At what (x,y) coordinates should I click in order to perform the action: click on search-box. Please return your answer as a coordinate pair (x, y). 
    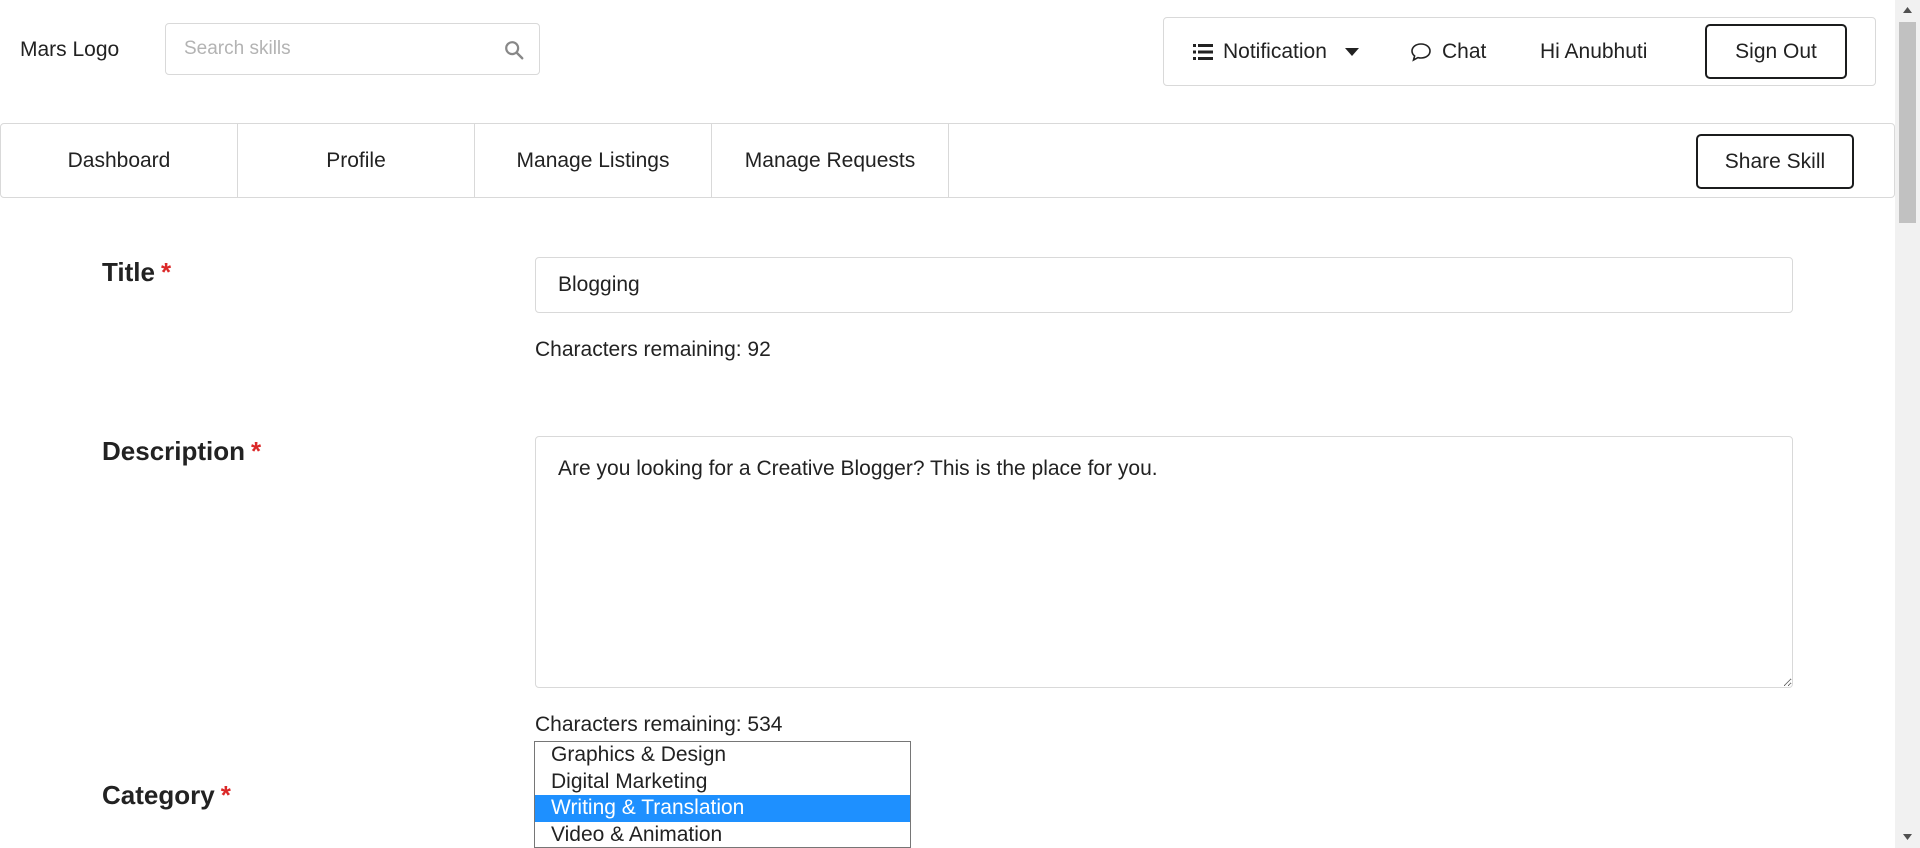
    Looking at the image, I should click on (352, 49).